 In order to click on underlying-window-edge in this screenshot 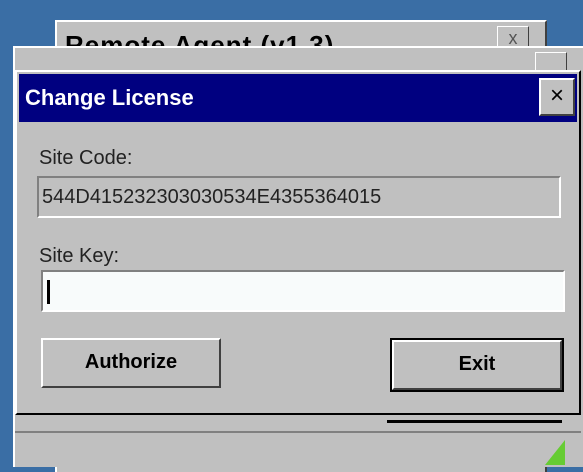, I will do `click(298, 424)`.